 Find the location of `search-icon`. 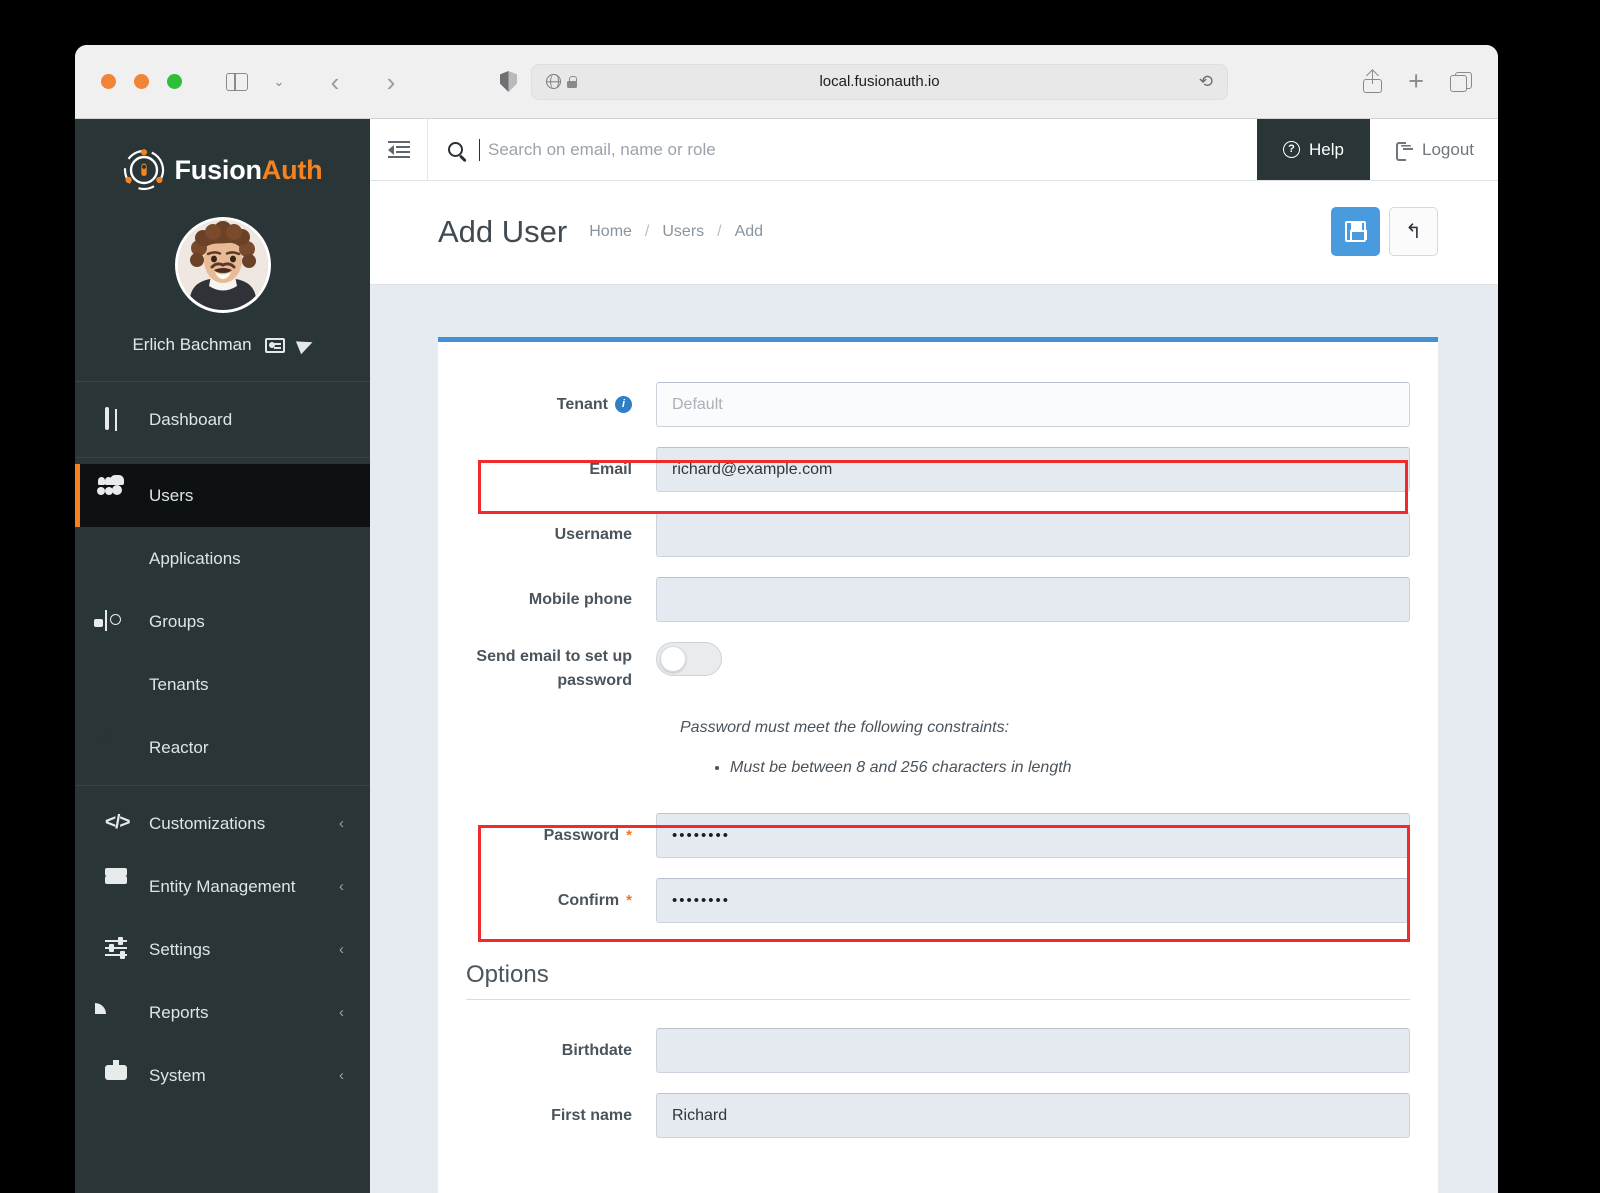

search-icon is located at coordinates (455, 149).